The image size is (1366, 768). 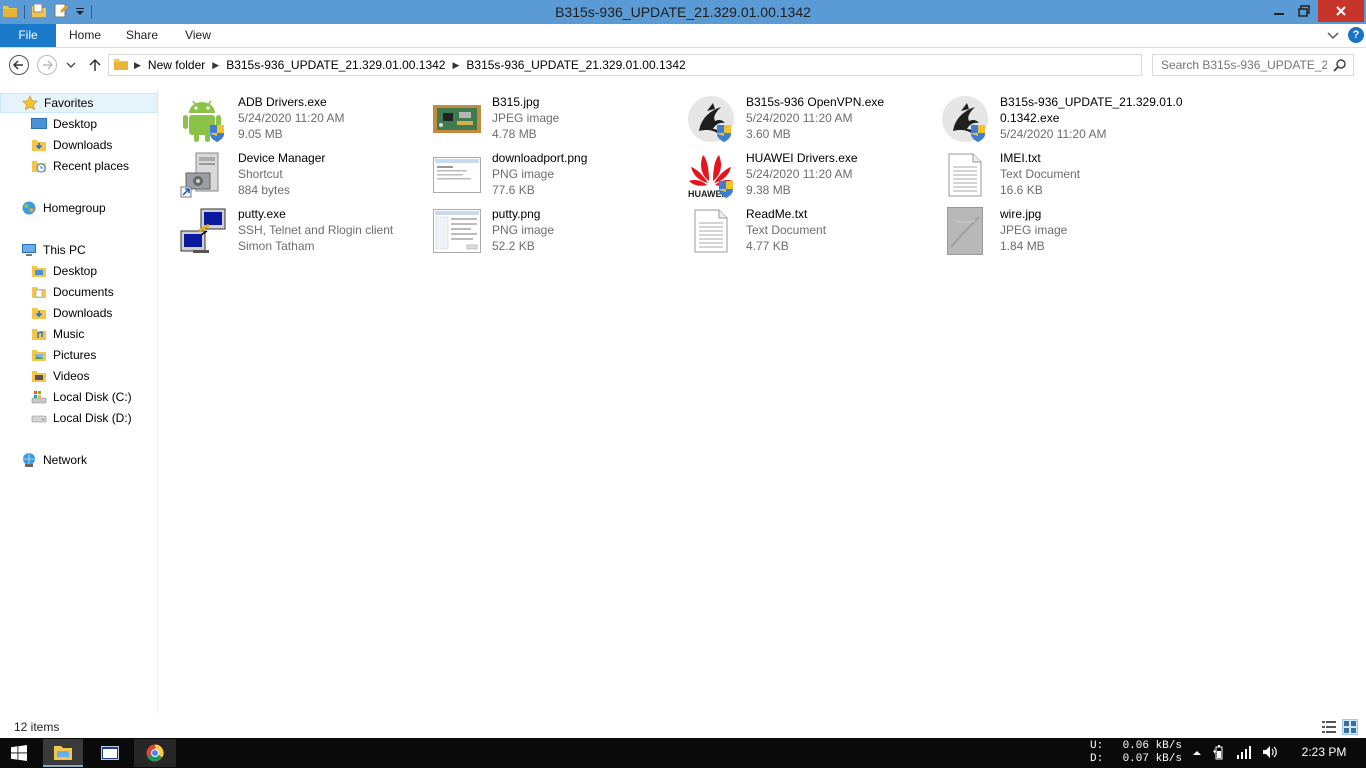 I want to click on nav-pc-videos: Videos, so click(x=79, y=376).